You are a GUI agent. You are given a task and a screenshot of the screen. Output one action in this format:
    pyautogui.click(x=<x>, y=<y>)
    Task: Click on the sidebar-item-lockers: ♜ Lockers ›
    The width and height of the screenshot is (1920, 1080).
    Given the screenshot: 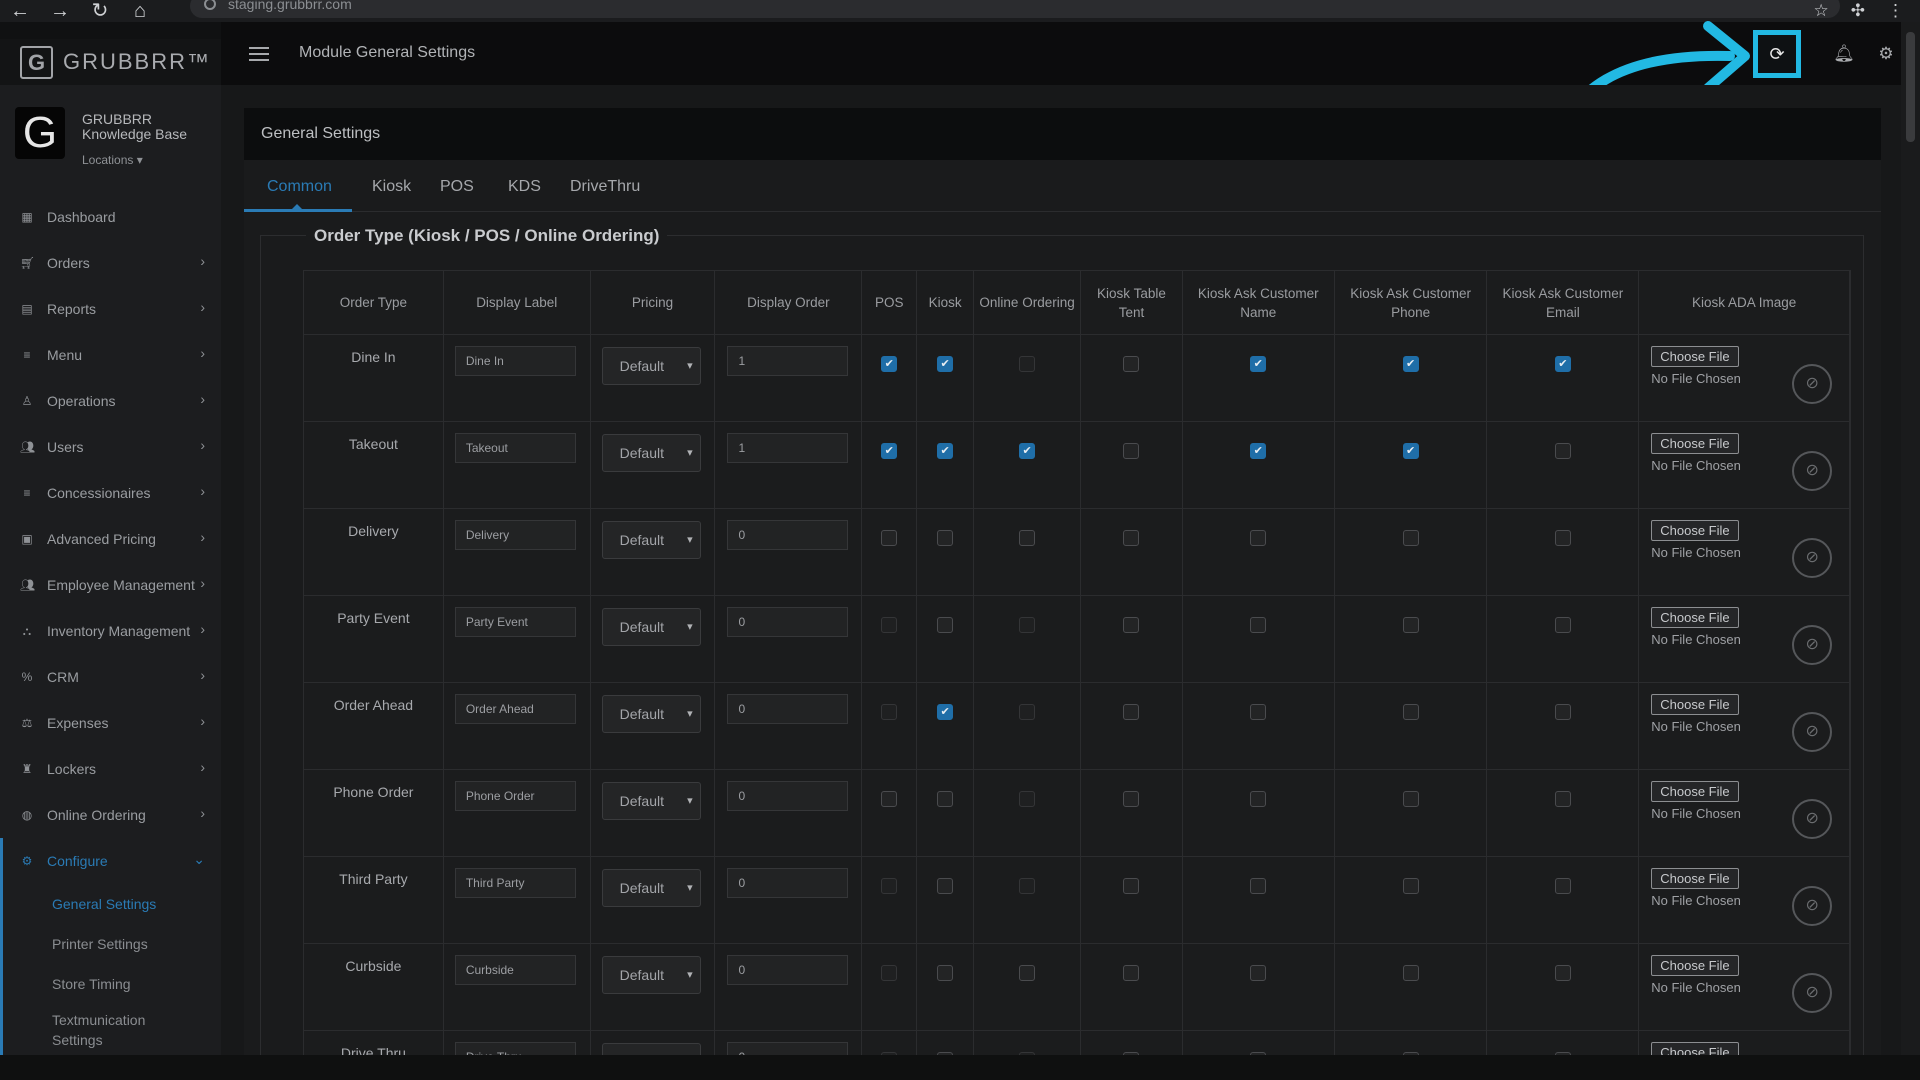 What is the action you would take?
    pyautogui.click(x=110, y=769)
    